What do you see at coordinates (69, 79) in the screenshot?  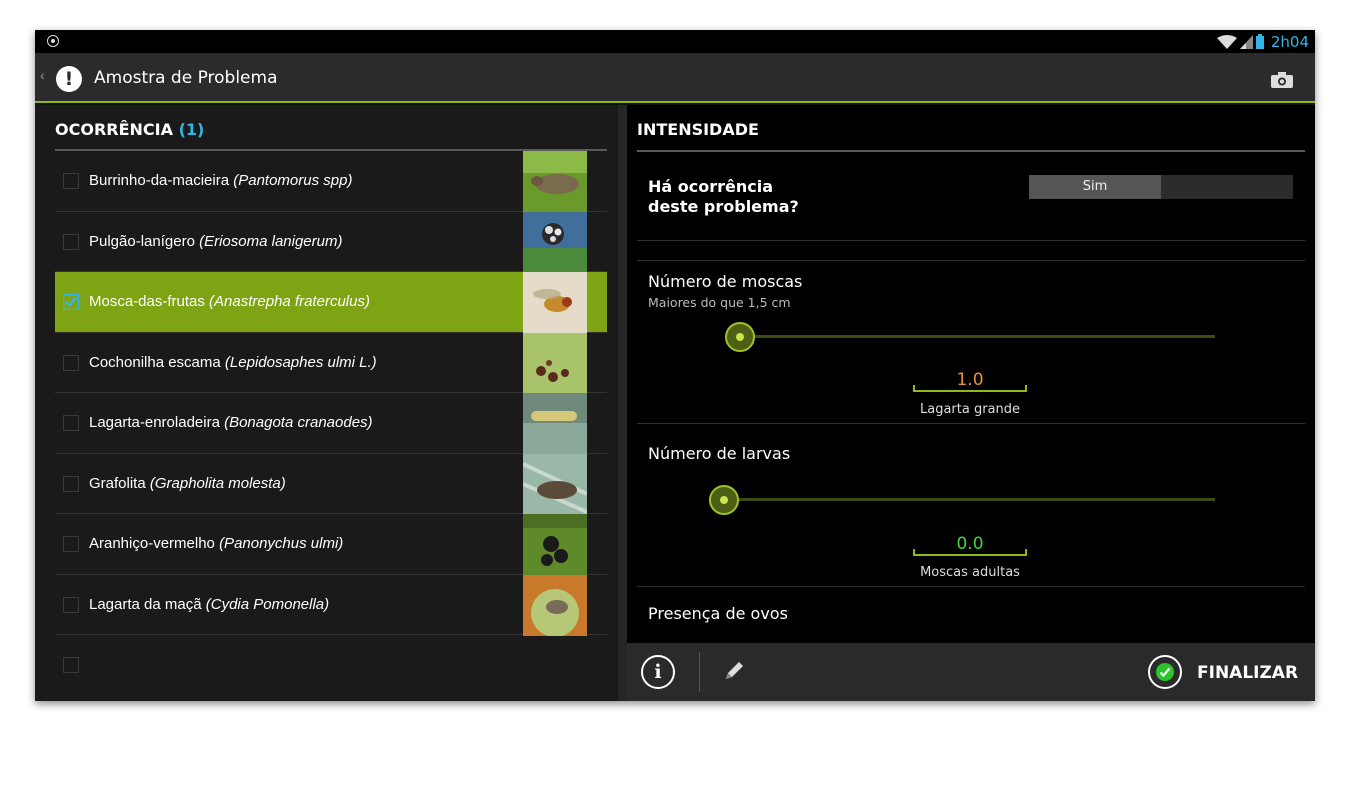 I see `alert-icon: !` at bounding box center [69, 79].